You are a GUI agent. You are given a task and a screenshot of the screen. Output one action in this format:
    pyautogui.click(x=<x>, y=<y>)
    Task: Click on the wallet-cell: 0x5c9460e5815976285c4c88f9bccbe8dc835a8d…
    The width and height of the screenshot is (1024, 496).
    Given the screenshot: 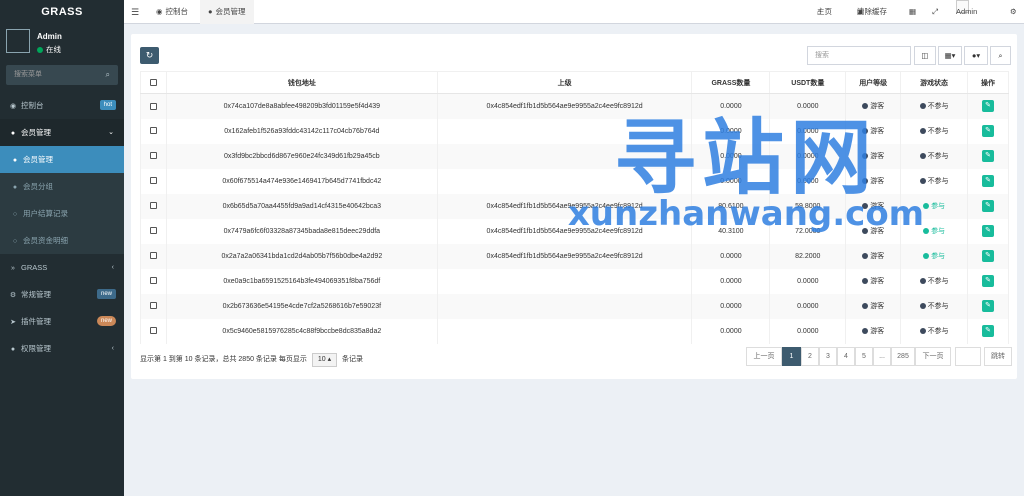 What is the action you would take?
    pyautogui.click(x=301, y=331)
    